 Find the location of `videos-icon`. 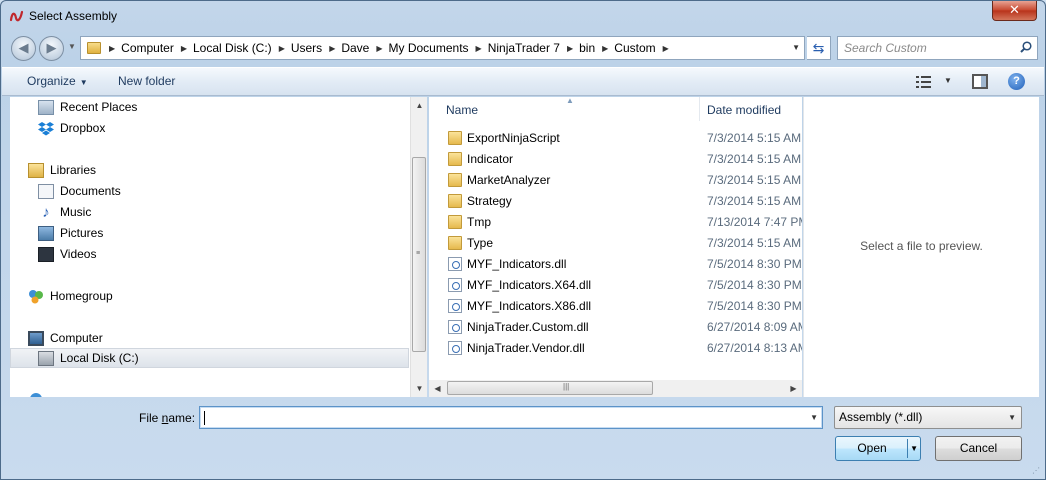

videos-icon is located at coordinates (46, 254).